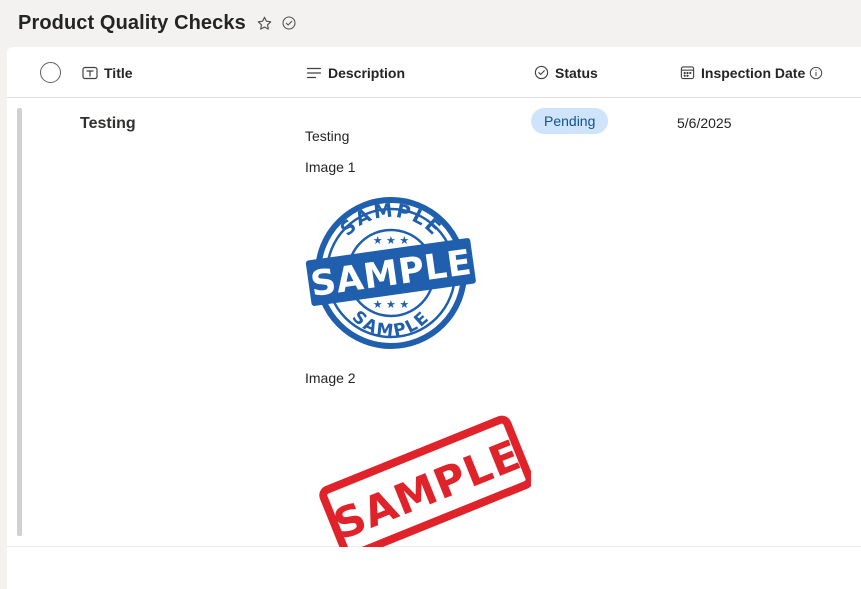 This screenshot has height=589, width=861. I want to click on multiline-text-icon, so click(314, 72).